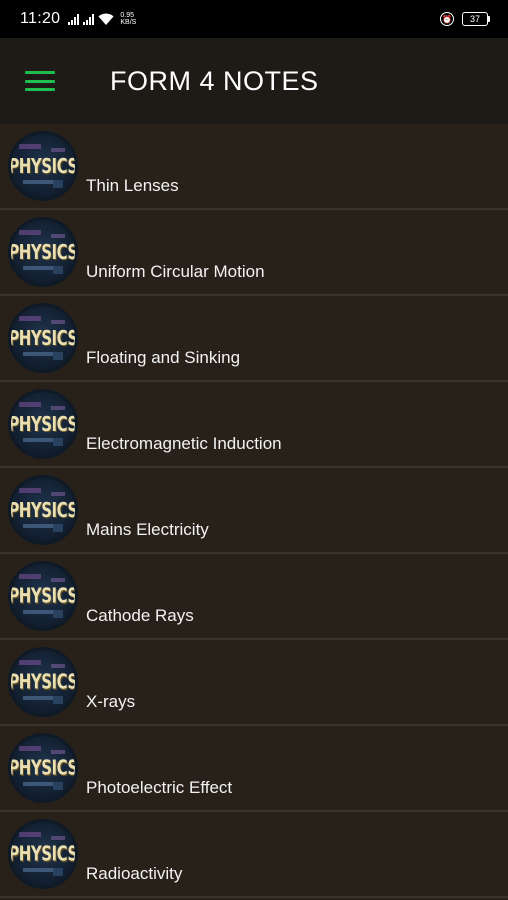  What do you see at coordinates (254, 253) in the screenshot?
I see `list-item: PHYSICS Uniform Circular Motion` at bounding box center [254, 253].